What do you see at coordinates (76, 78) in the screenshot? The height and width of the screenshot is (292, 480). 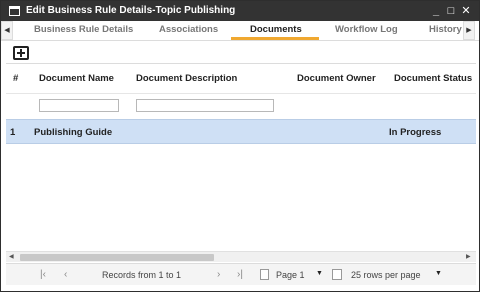 I see `column-header-document-name: Document Name` at bounding box center [76, 78].